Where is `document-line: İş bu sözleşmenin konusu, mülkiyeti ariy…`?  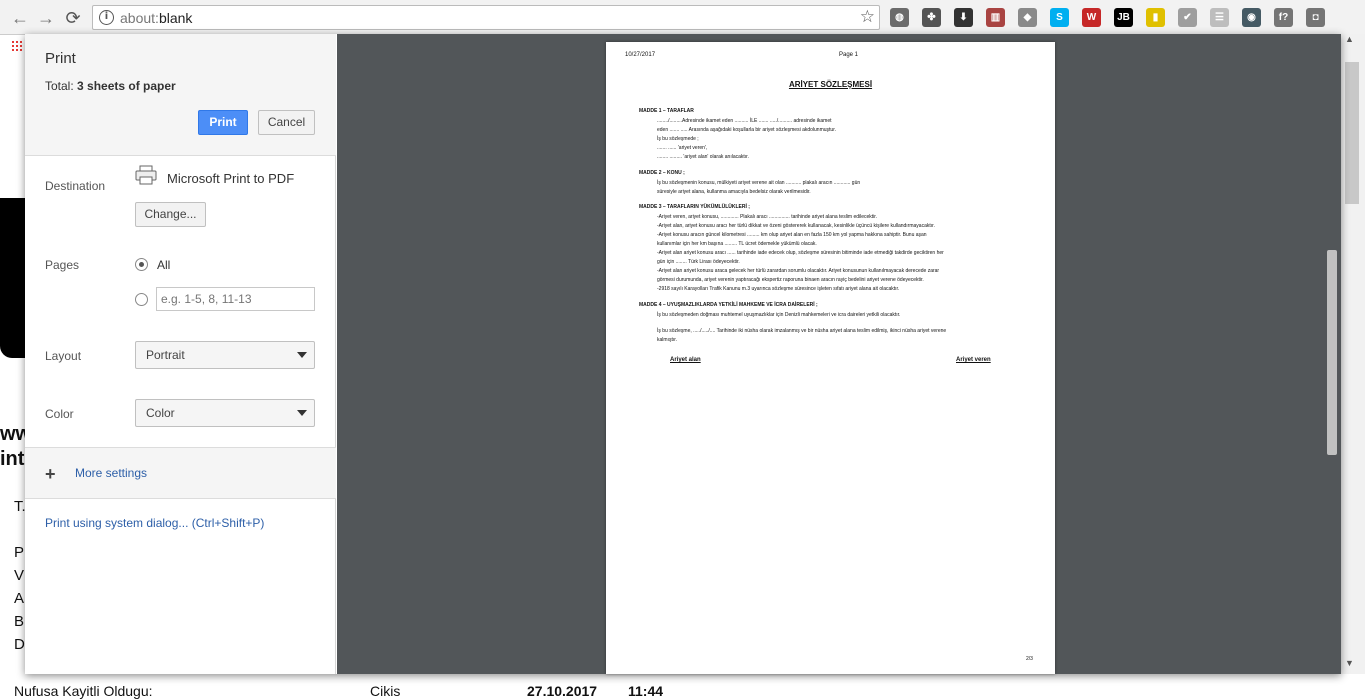
document-line: İş bu sözleşmenin konusu, mülkiyeti ariy… is located at coordinates (759, 183).